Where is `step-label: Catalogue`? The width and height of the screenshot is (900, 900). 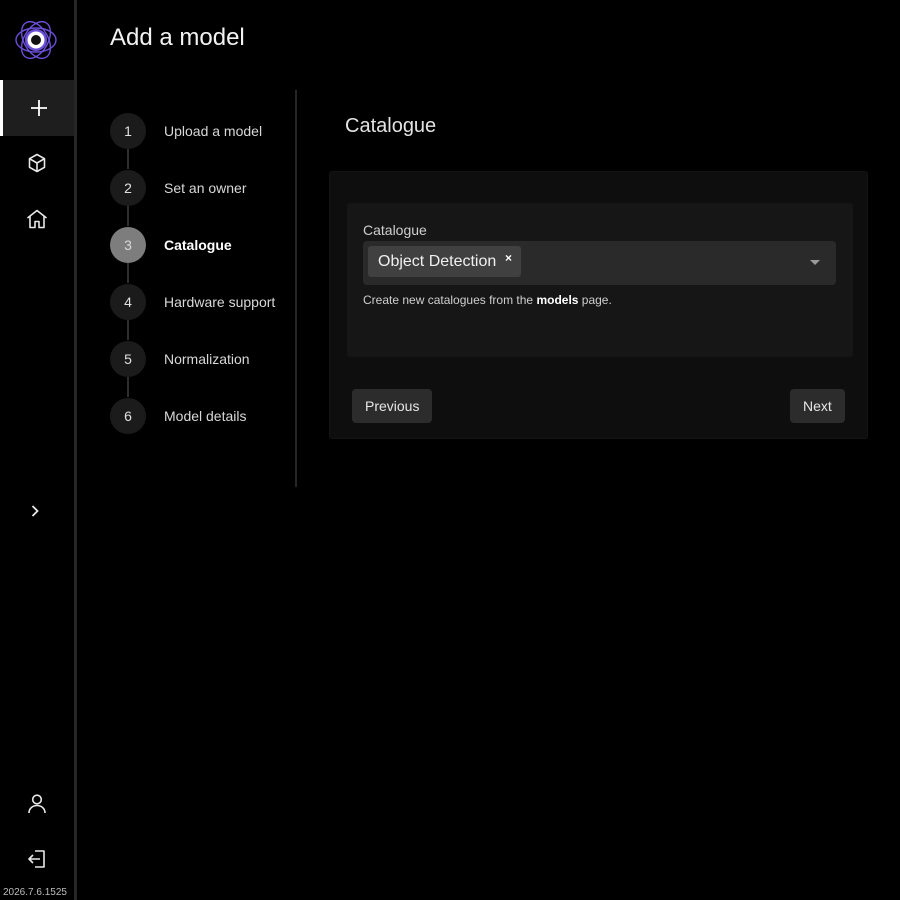 step-label: Catalogue is located at coordinates (198, 245).